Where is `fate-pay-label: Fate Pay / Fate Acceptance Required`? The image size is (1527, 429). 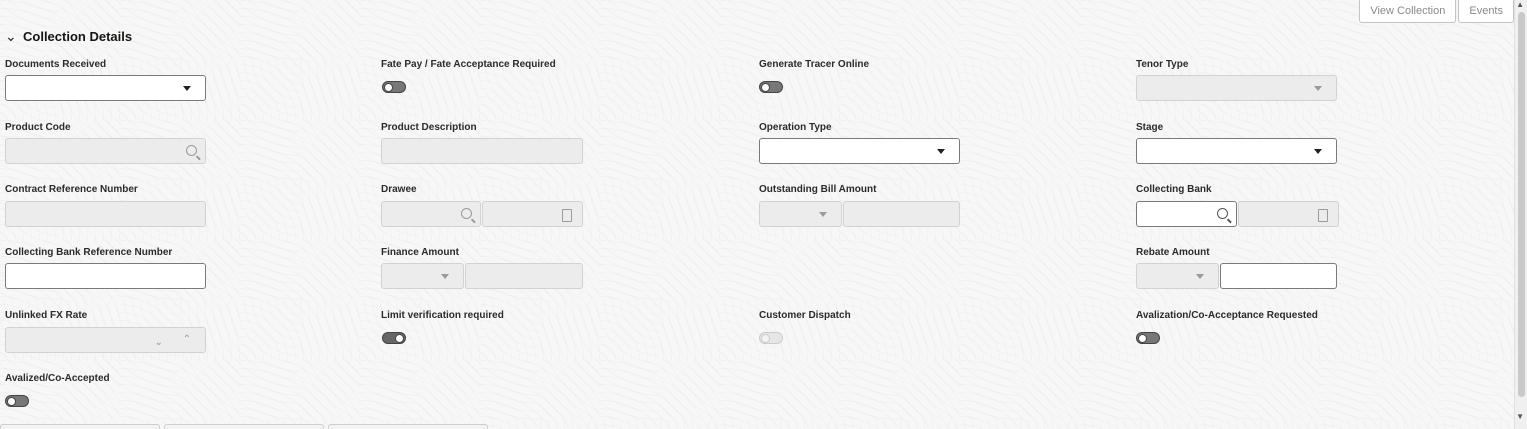 fate-pay-label: Fate Pay / Fate Acceptance Required is located at coordinates (468, 64).